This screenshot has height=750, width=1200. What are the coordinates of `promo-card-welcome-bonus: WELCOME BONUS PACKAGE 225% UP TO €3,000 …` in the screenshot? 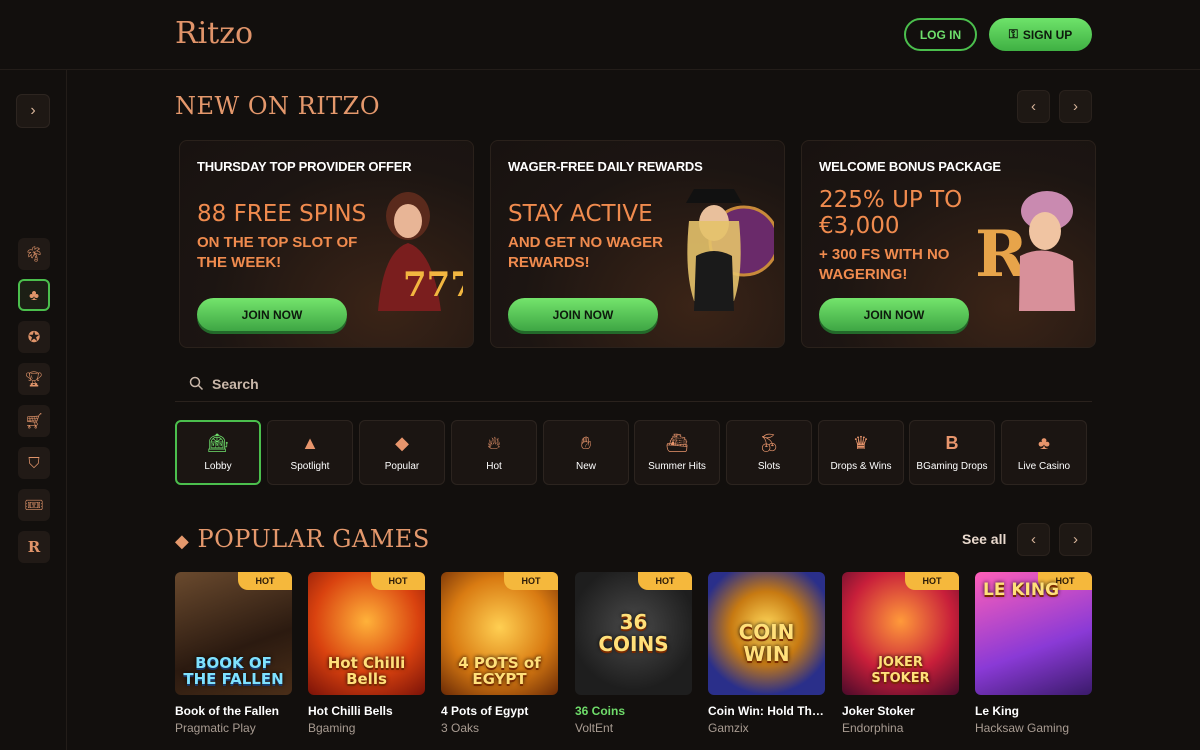 It's located at (948, 244).